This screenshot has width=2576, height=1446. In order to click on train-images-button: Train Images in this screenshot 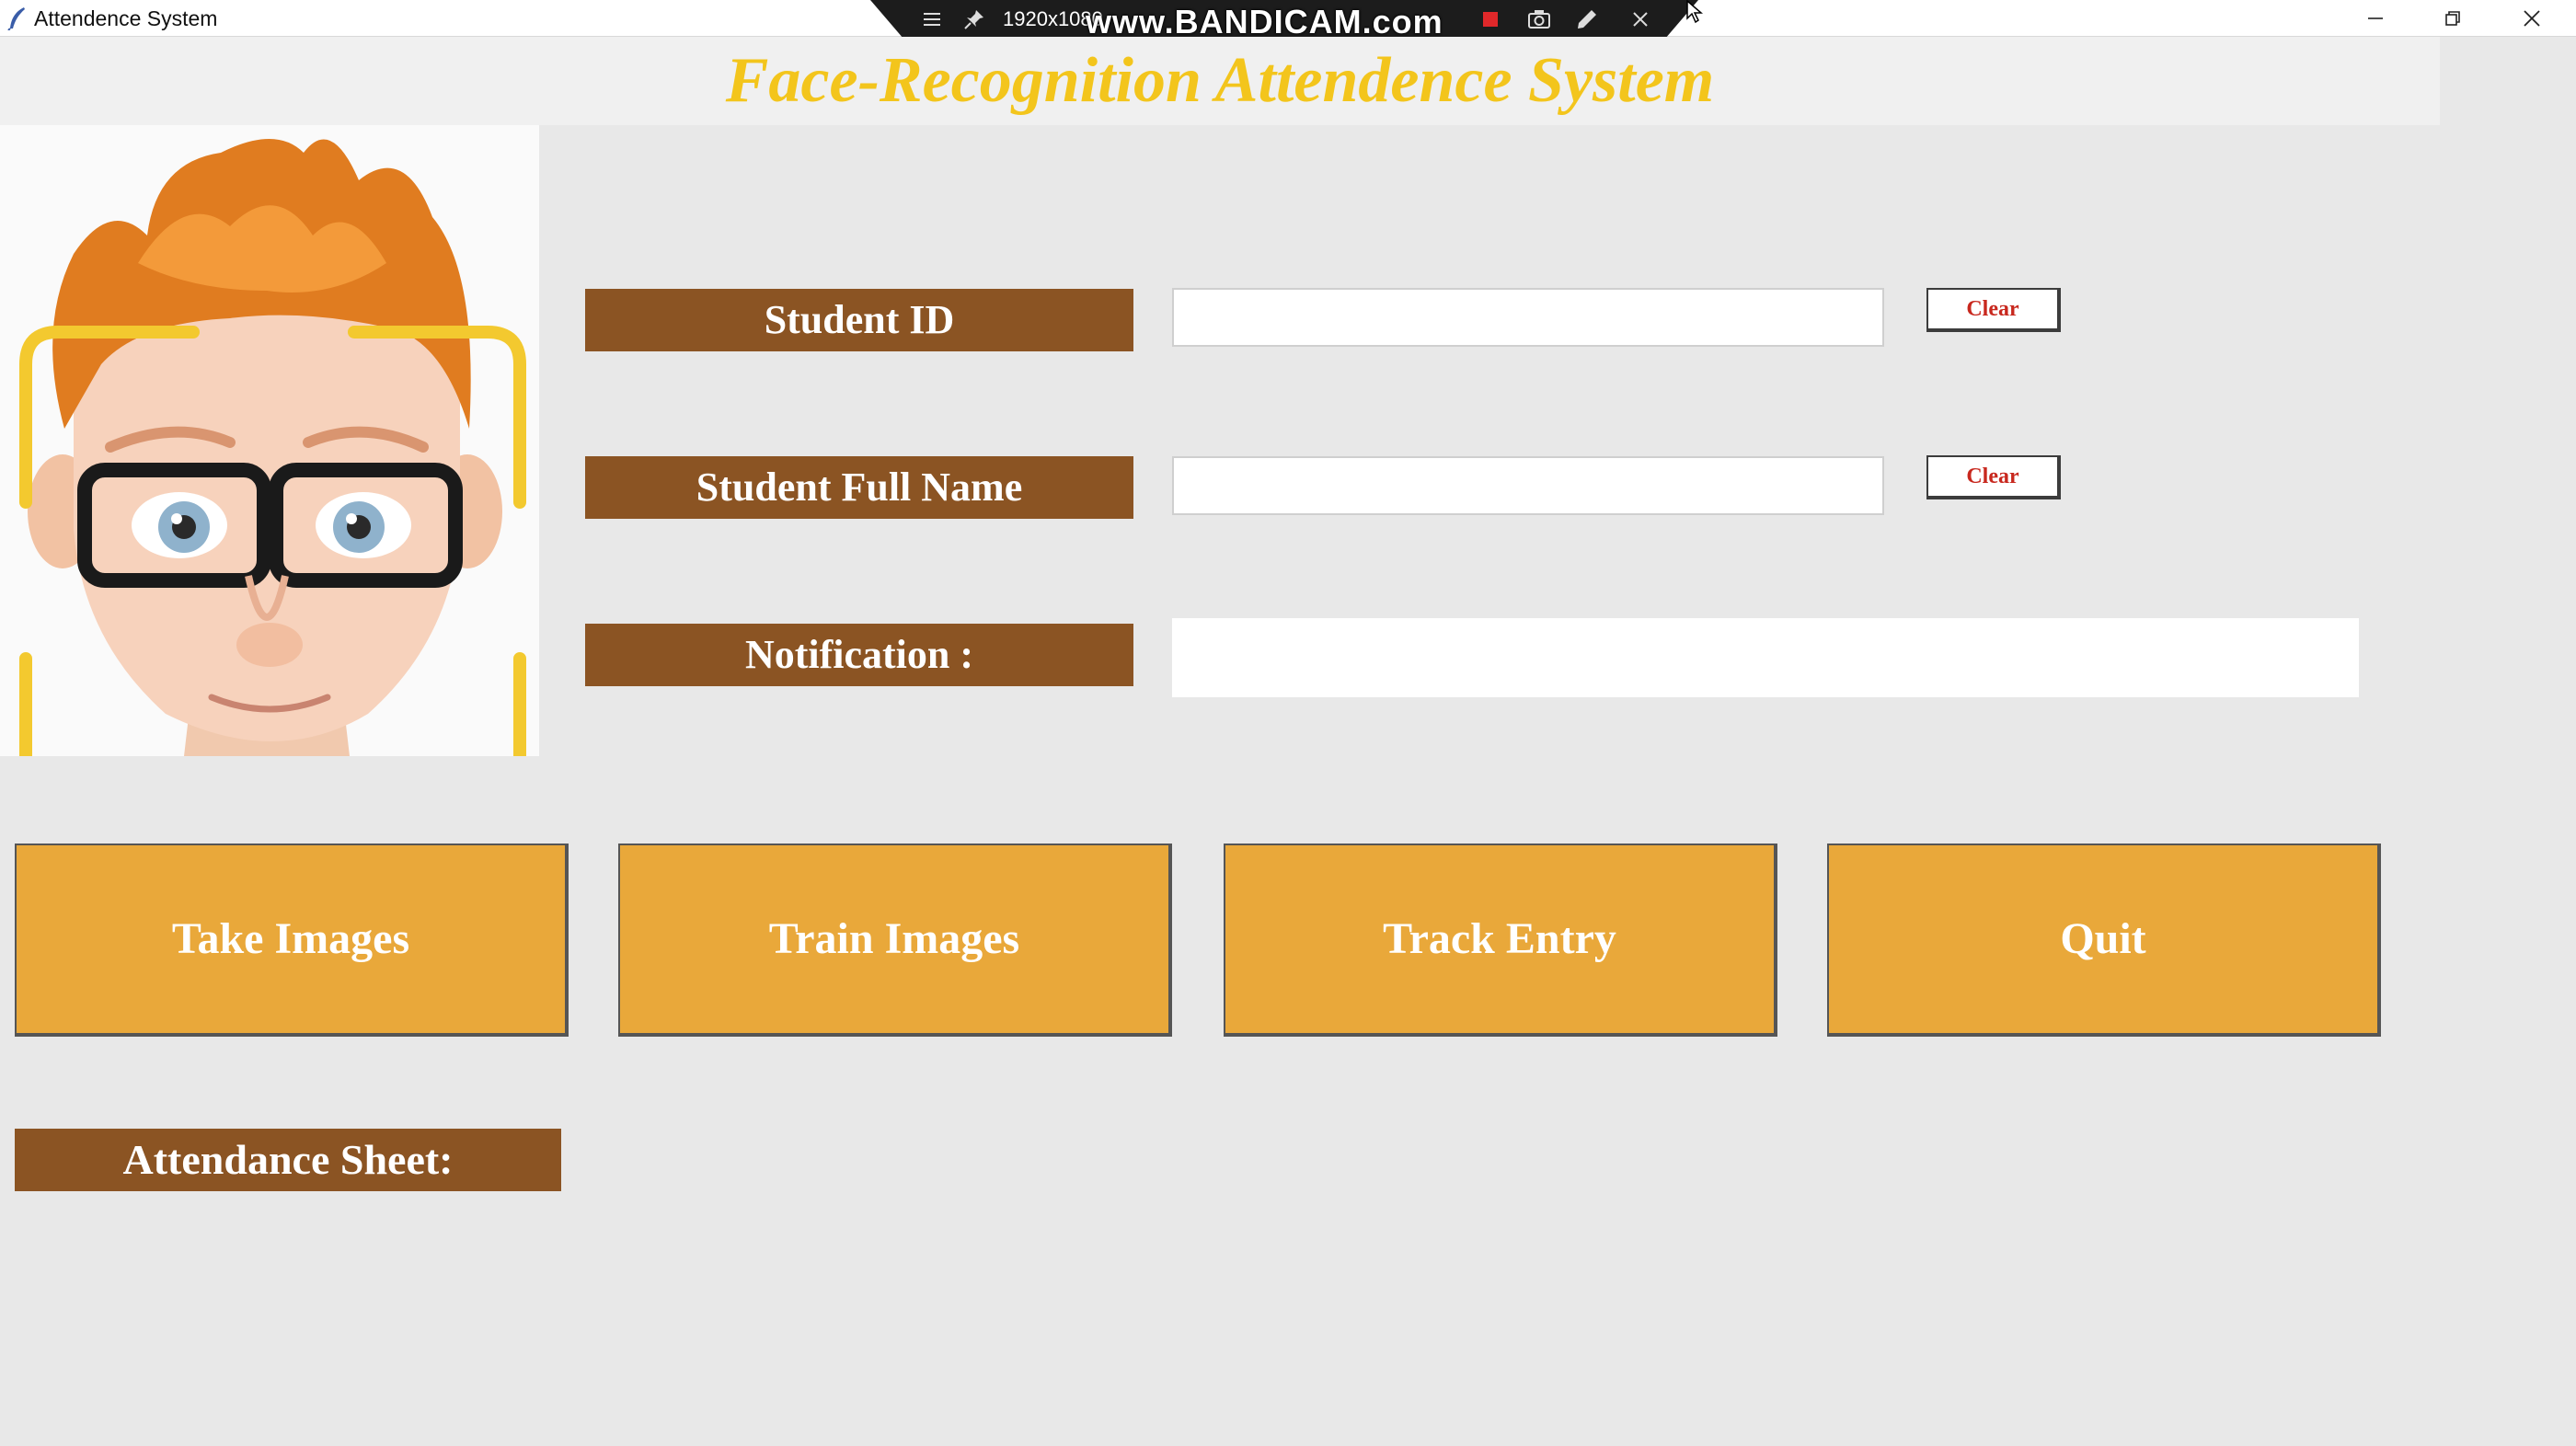, I will do `click(895, 940)`.